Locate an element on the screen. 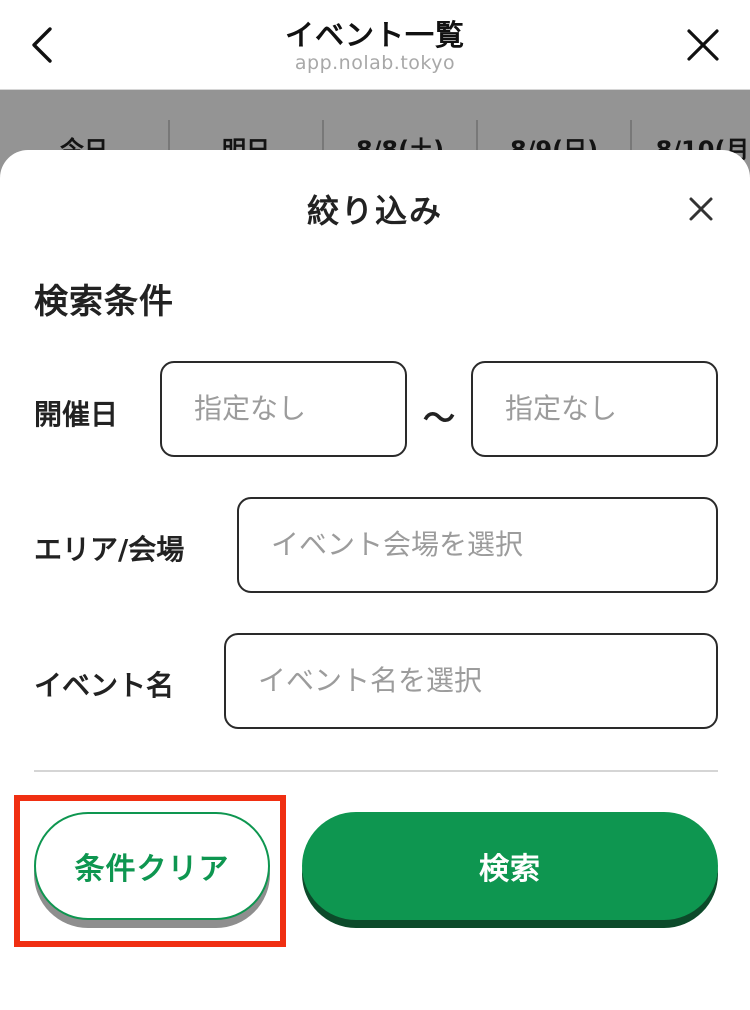 This screenshot has width=750, height=1010. browser-top-bar: イベント一覧 app.nolab.tokyo is located at coordinates (375, 45).